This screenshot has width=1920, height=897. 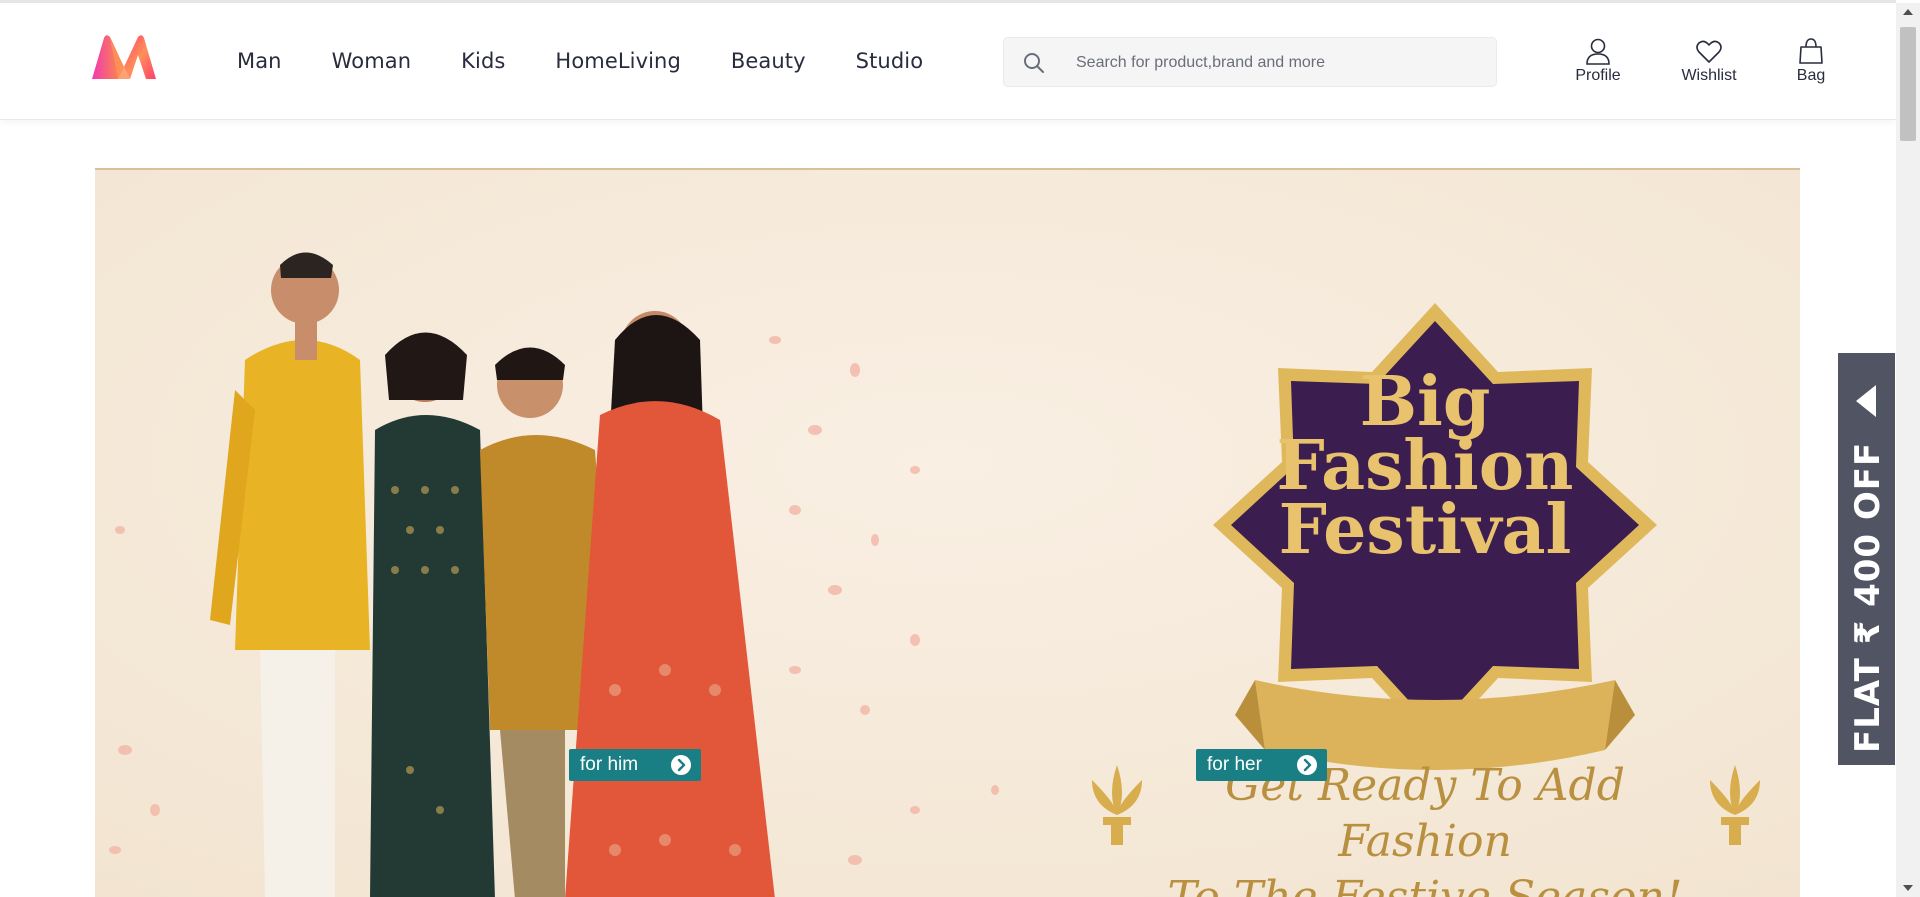 I want to click on for-him-label: for him, so click(x=609, y=764).